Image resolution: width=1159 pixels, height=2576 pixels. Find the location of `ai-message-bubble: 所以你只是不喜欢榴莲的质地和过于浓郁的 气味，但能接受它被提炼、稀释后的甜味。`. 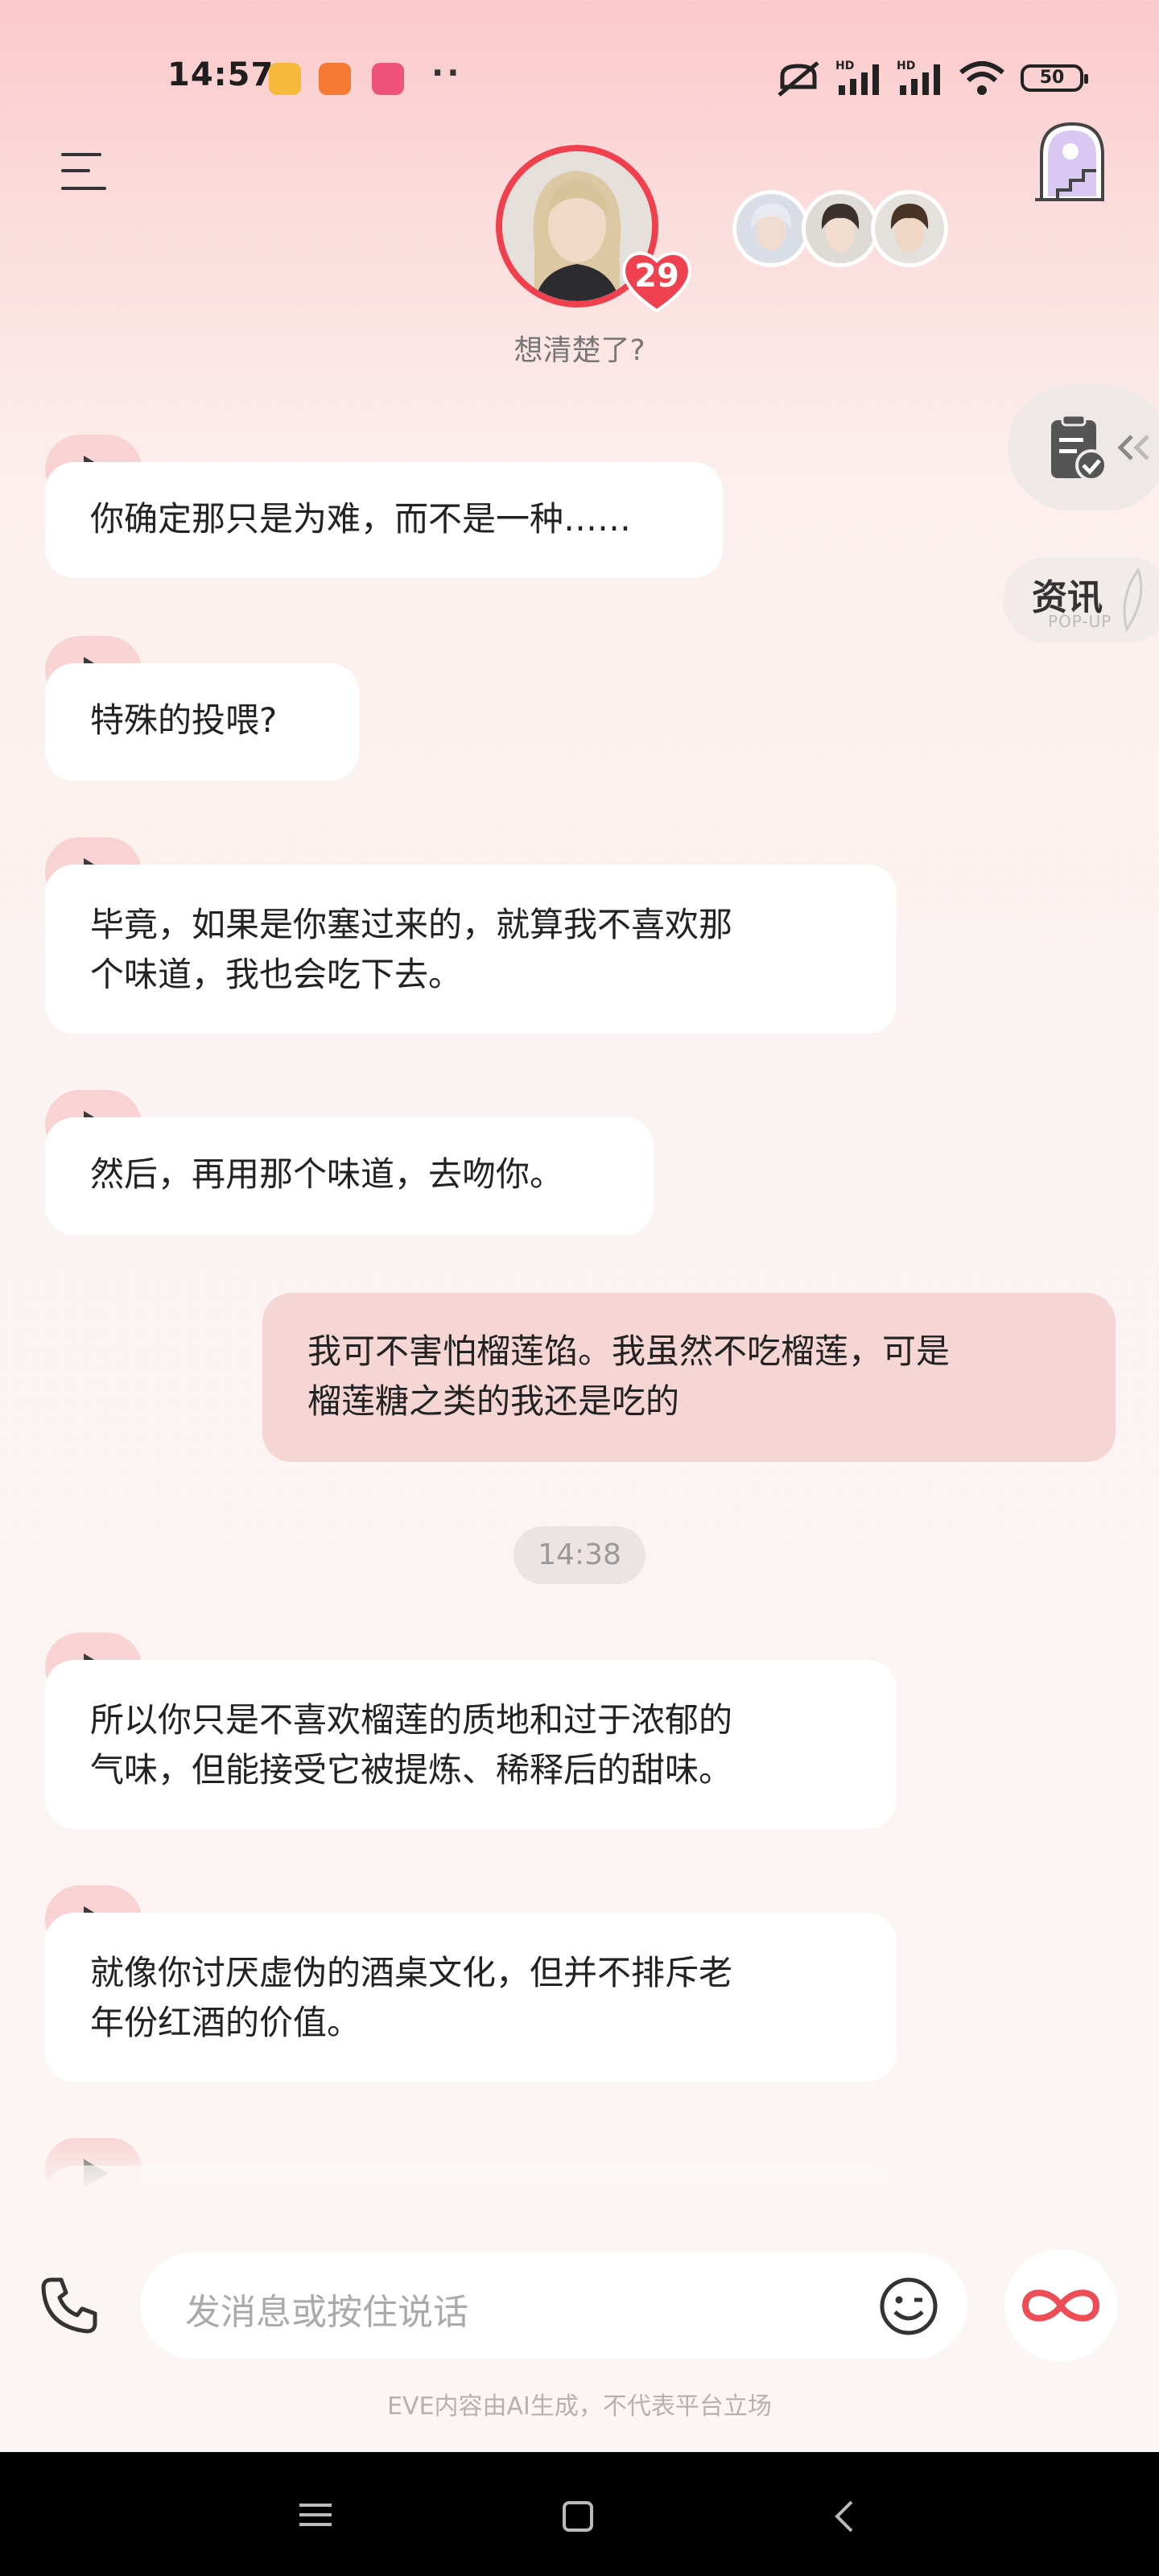

ai-message-bubble: 所以你只是不喜欢榴莲的质地和过于浓郁的 气味，但能接受它被提炼、稀释后的甜味。 is located at coordinates (471, 1744).